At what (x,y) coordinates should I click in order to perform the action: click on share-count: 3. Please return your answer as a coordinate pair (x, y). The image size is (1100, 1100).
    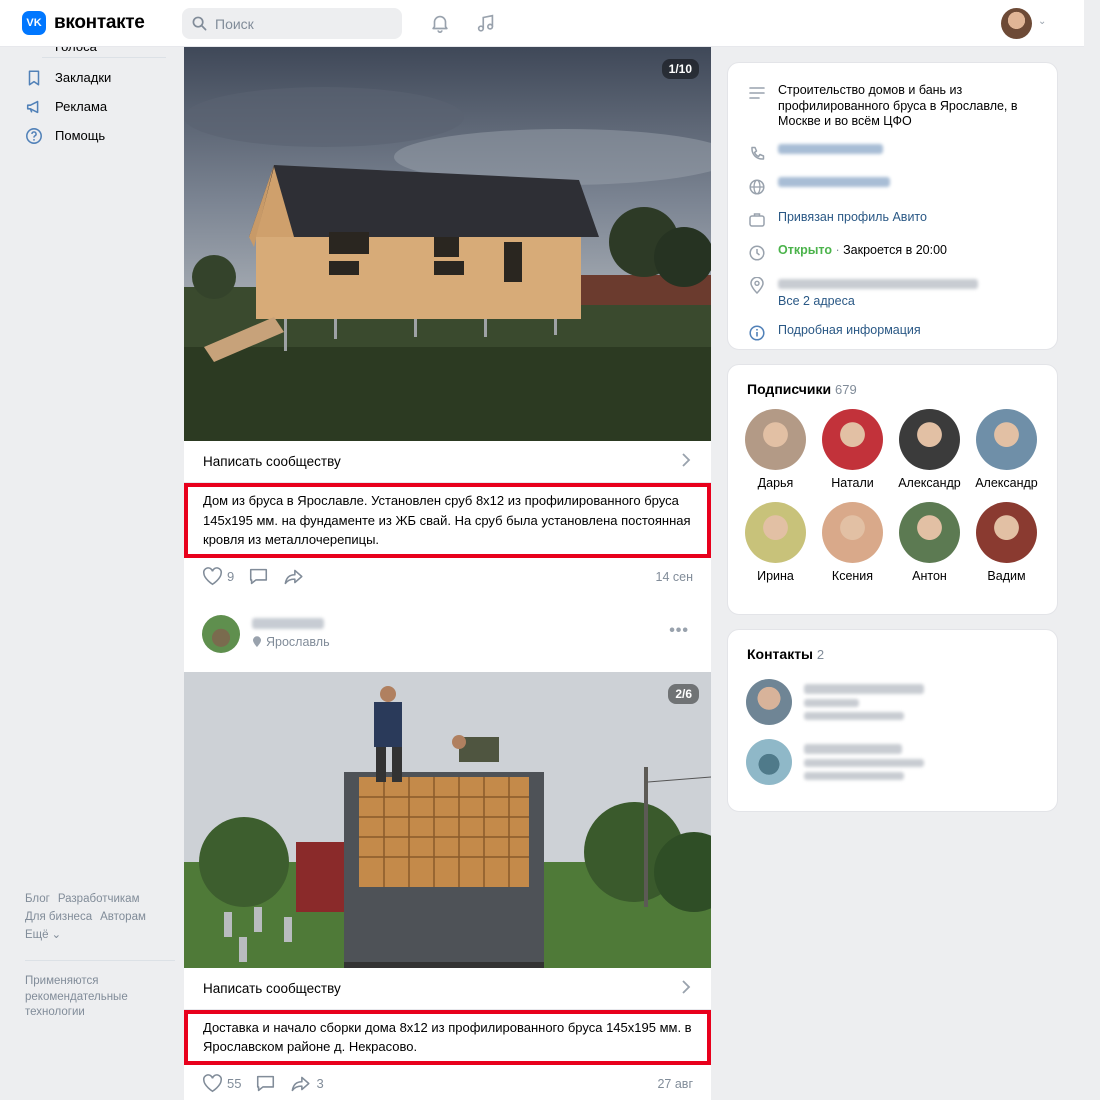
    Looking at the image, I should click on (320, 1083).